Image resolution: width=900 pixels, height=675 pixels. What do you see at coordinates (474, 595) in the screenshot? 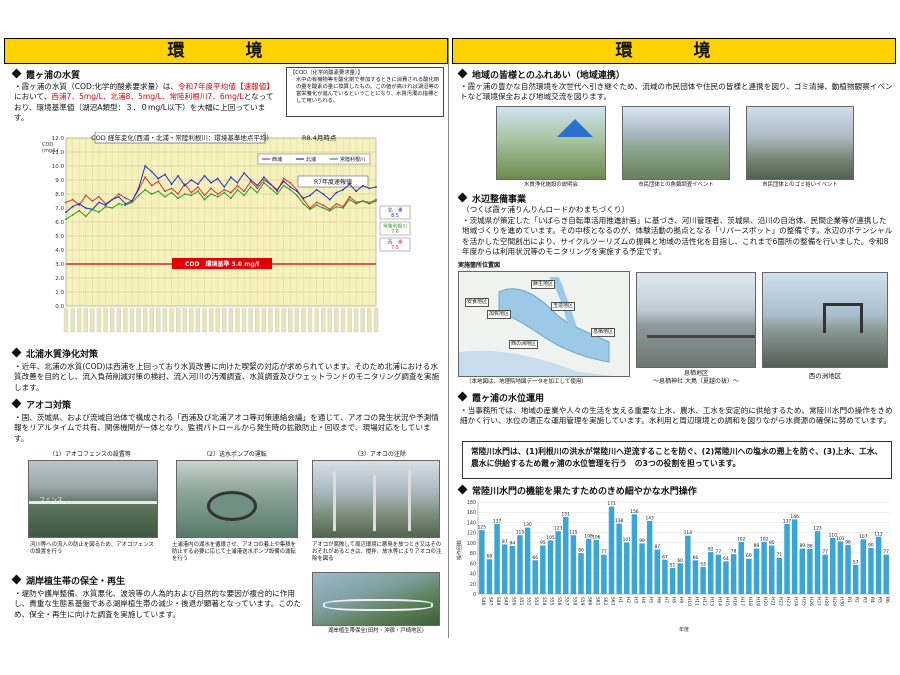
I see `y-tick-label: 0` at bounding box center [474, 595].